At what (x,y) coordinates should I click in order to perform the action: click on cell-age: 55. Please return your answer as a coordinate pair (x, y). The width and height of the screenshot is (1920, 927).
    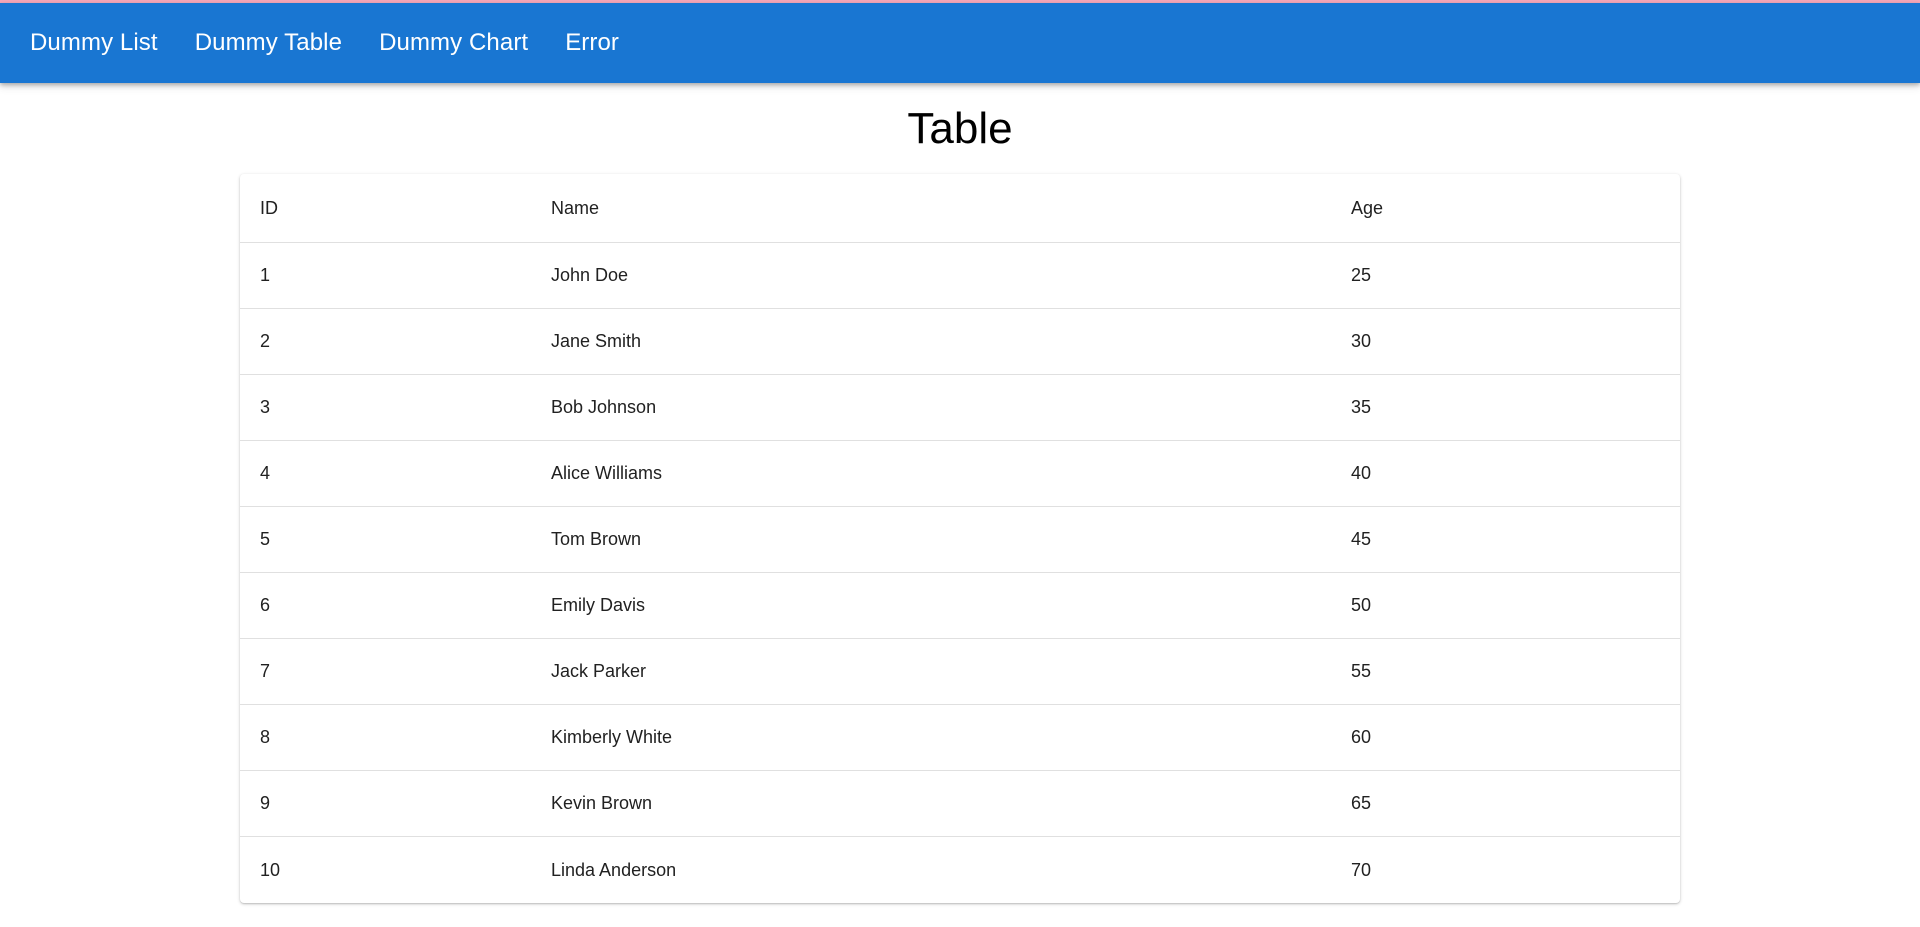
    Looking at the image, I should click on (1505, 671).